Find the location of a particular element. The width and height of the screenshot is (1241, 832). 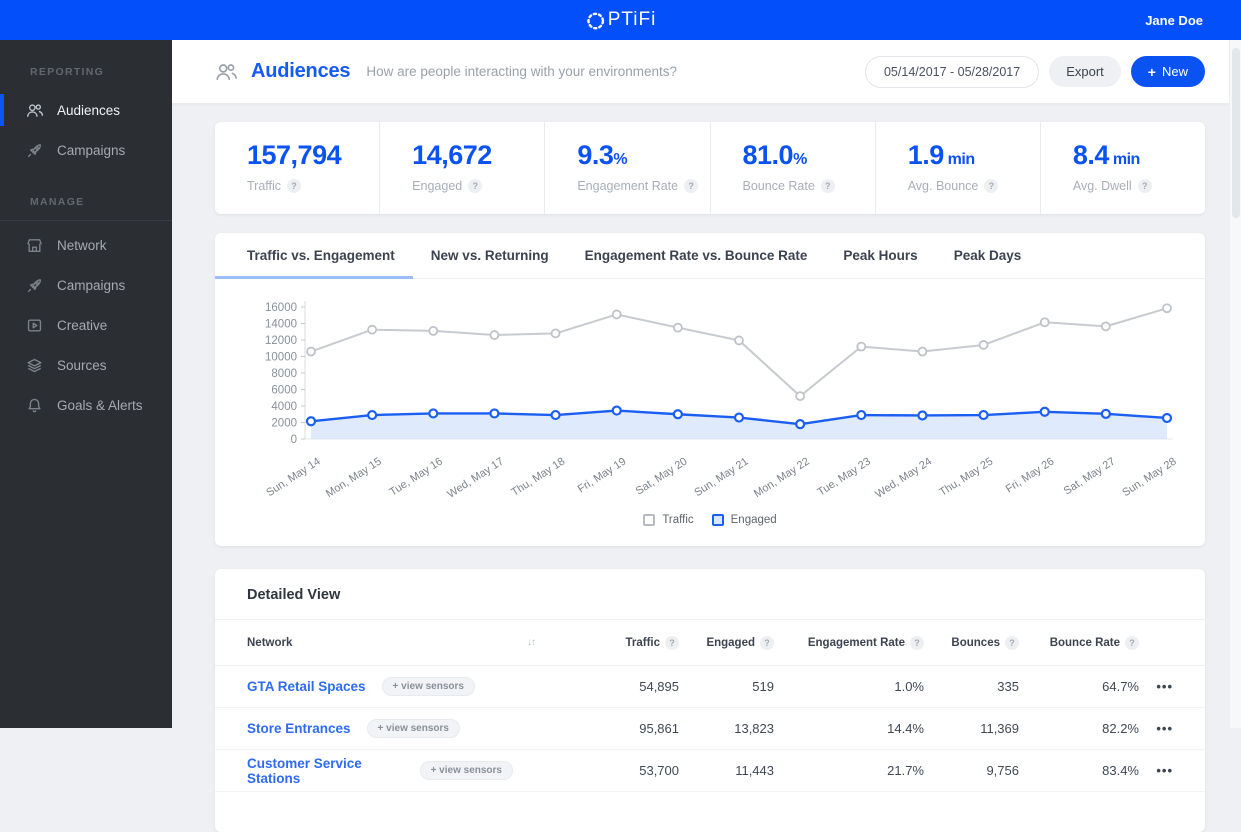

tab-new-vs-returning: New vs. Returning is located at coordinates (490, 255).